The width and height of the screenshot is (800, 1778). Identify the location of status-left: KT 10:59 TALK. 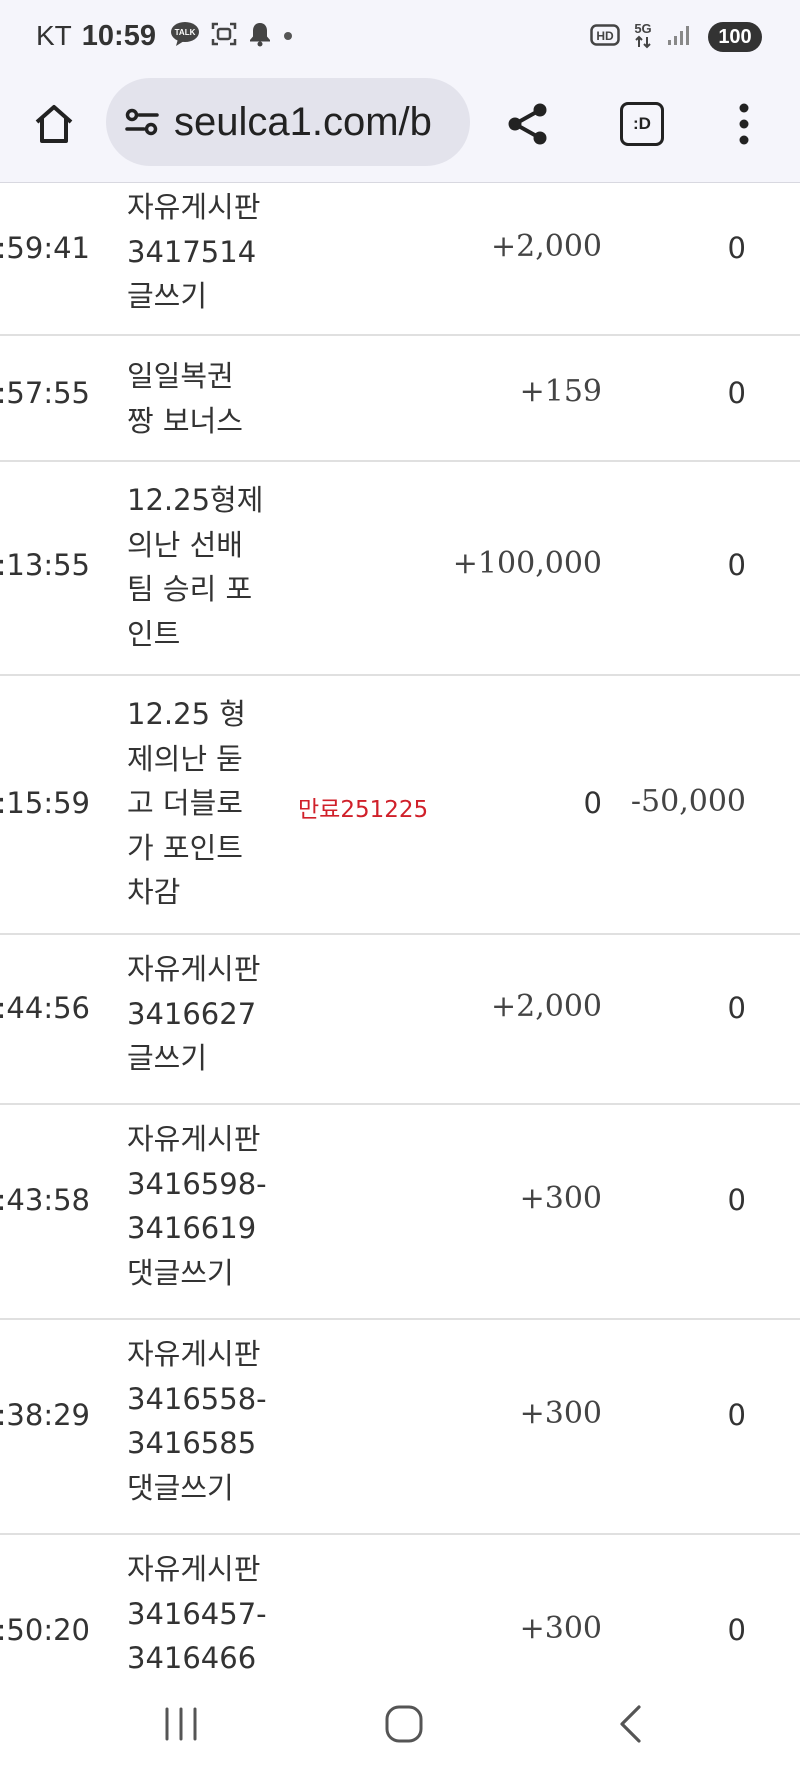
(170, 36).